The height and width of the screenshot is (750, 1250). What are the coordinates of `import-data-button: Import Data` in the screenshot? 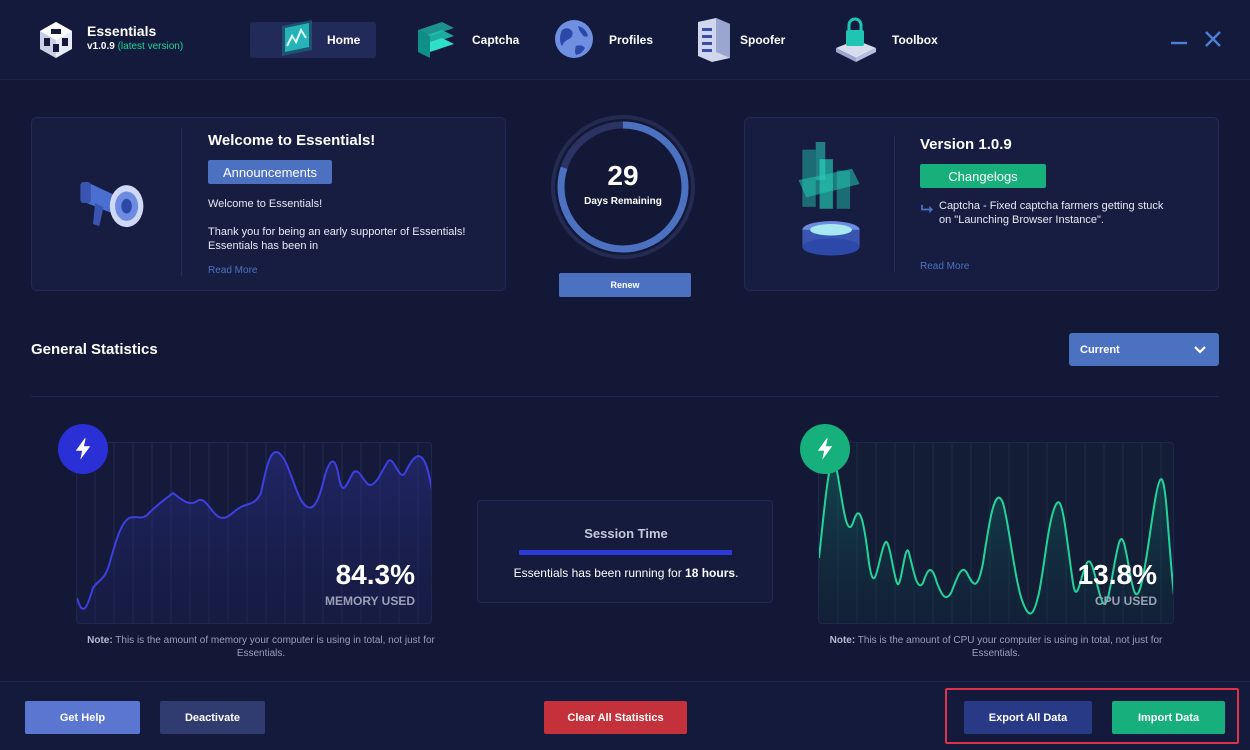 It's located at (1168, 717).